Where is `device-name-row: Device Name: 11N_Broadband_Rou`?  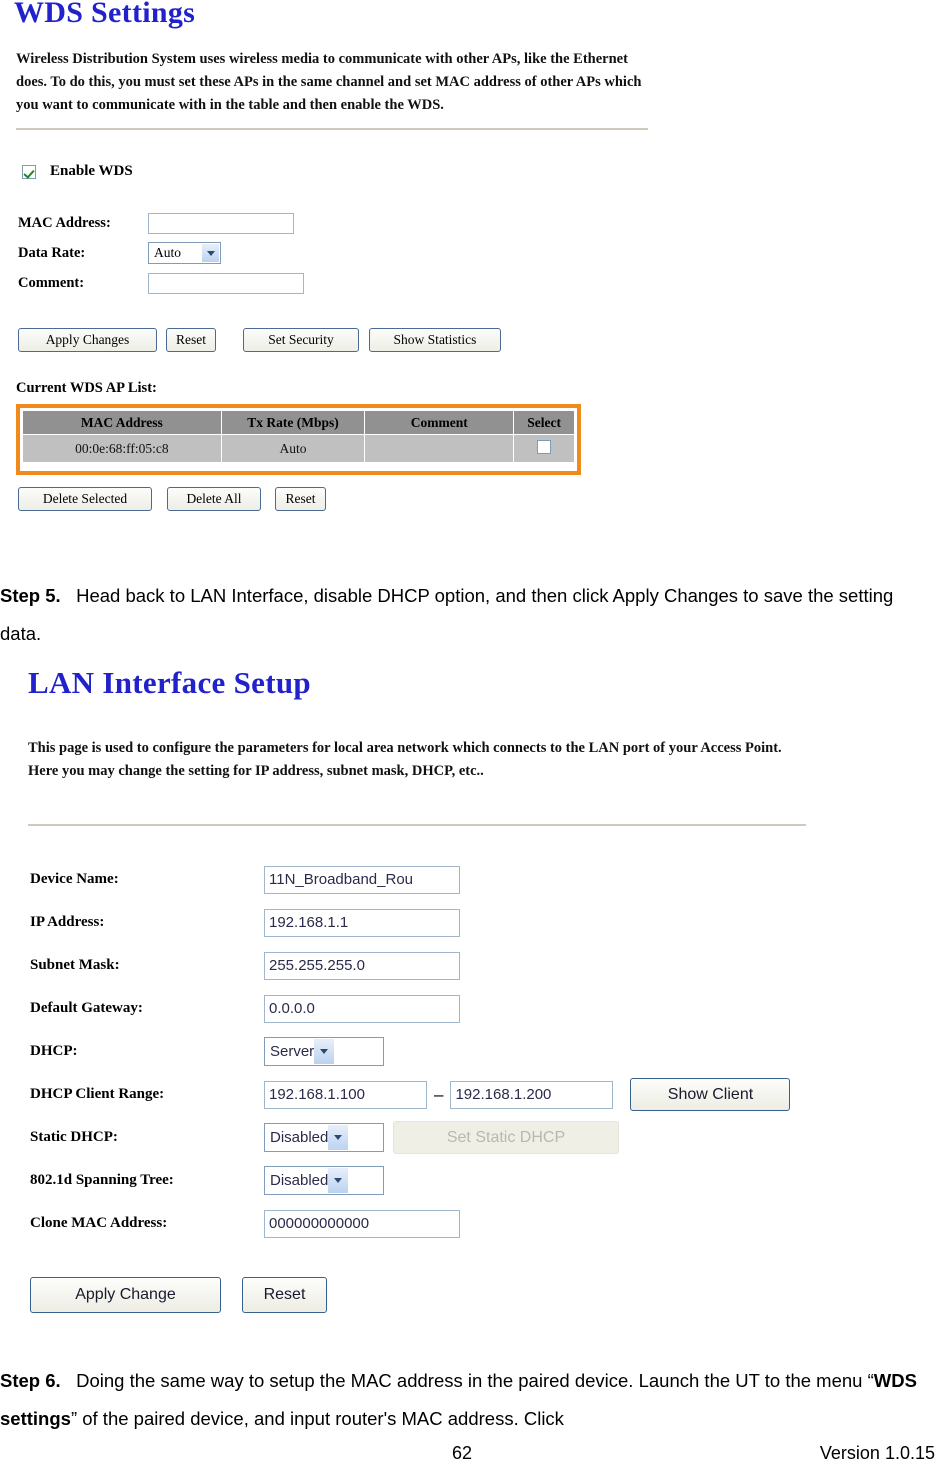
device-name-row: Device Name: 11N_Broadband_Rou is located at coordinates (410, 879).